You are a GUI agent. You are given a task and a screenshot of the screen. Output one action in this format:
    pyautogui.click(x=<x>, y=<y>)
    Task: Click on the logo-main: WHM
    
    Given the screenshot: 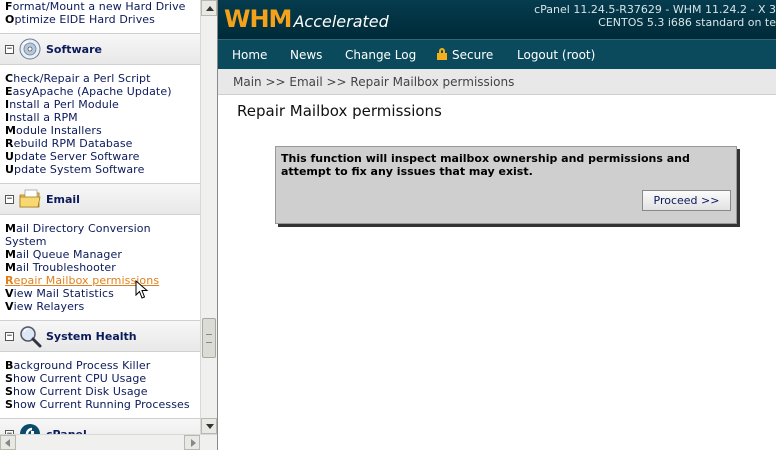 What is the action you would take?
    pyautogui.click(x=258, y=19)
    